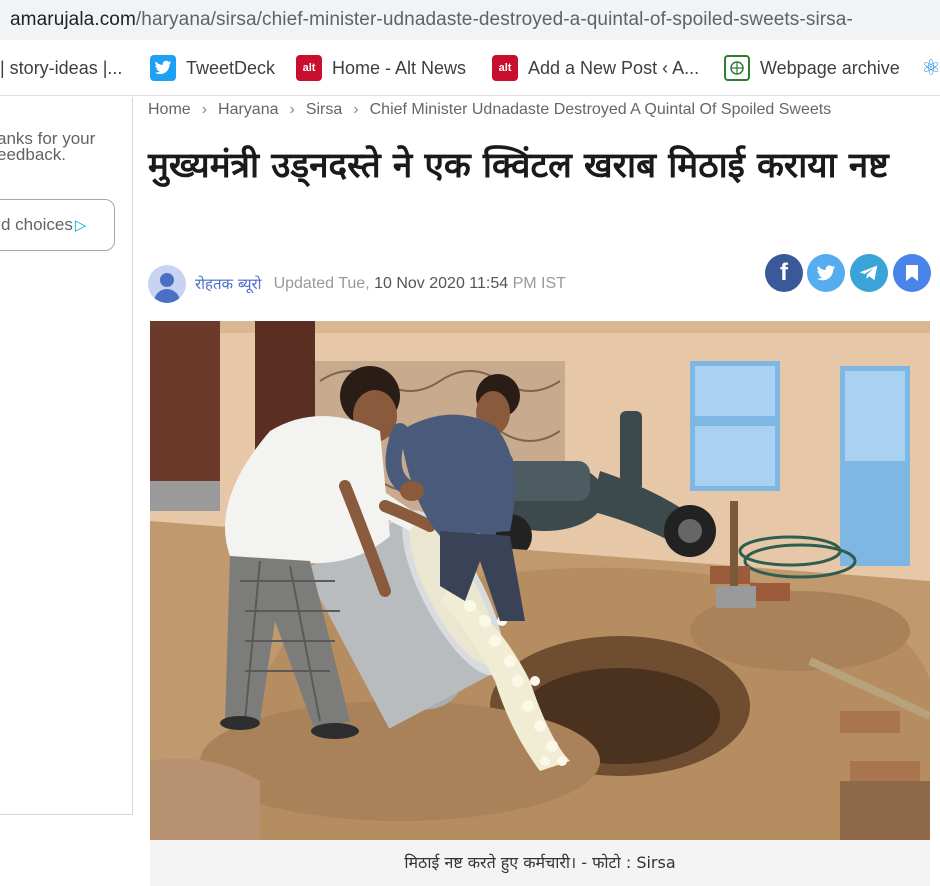 The height and width of the screenshot is (886, 940). Describe the element at coordinates (830, 67) in the screenshot. I see `bookmark-label: Webpage archive` at that location.